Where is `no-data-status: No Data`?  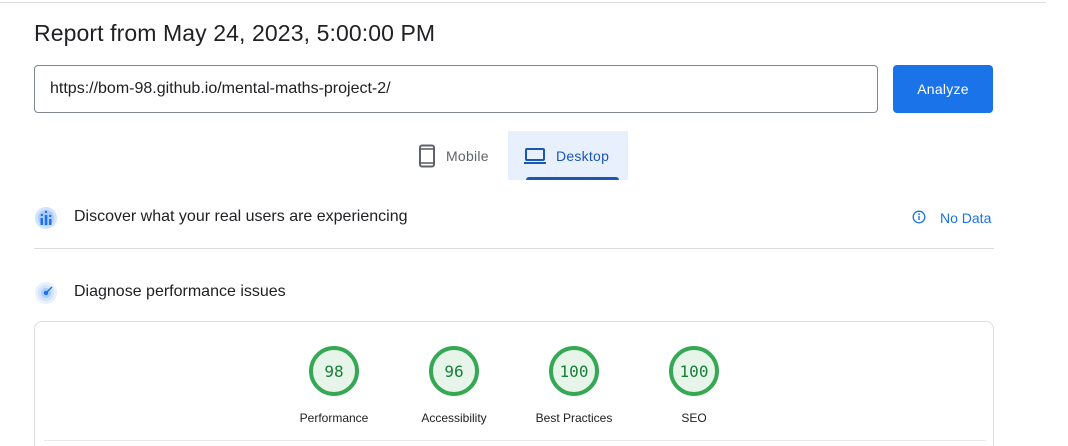 no-data-status: No Data is located at coordinates (951, 218).